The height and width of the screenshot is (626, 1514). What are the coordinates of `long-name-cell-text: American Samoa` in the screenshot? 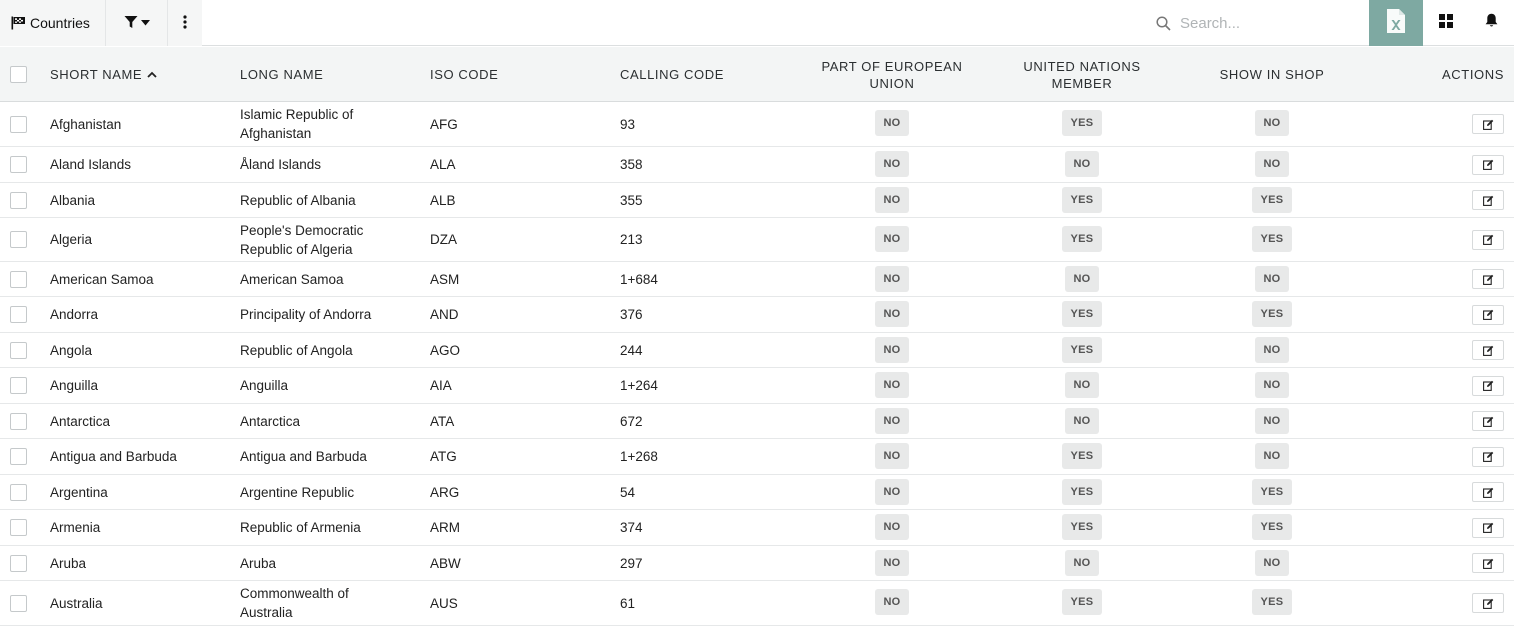 It's located at (292, 279).